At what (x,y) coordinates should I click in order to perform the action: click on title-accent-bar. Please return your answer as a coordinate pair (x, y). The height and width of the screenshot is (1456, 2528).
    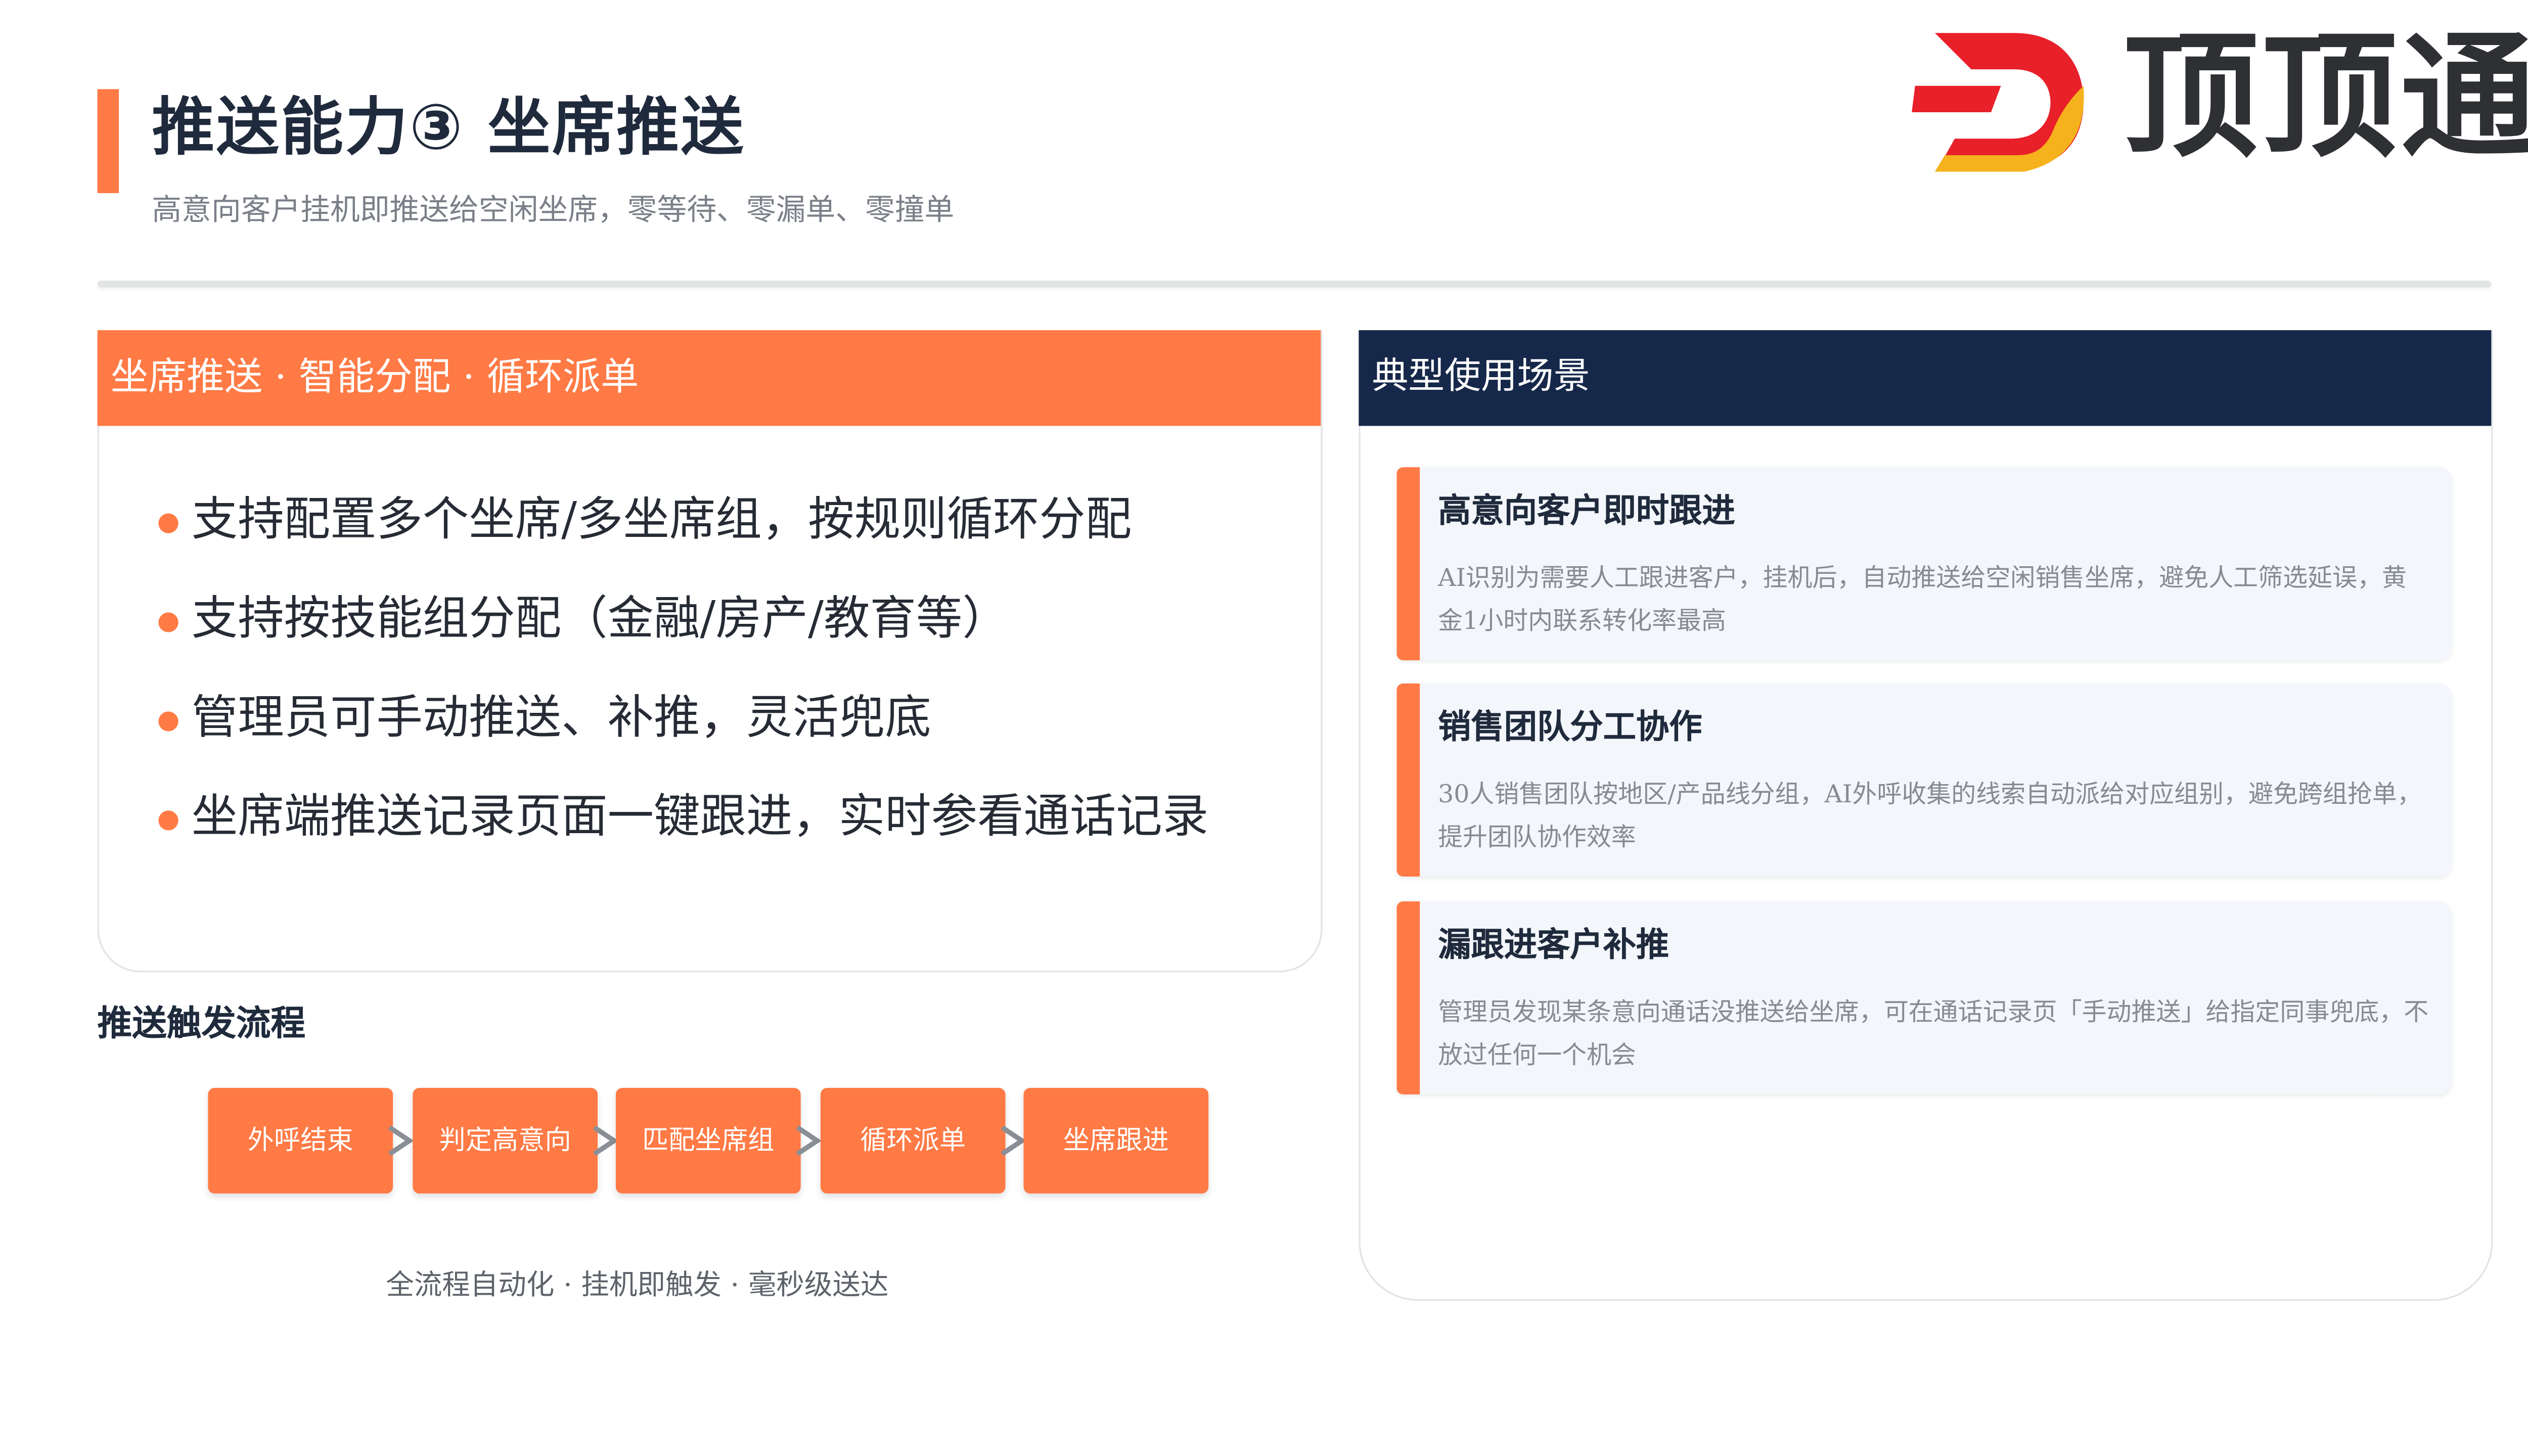
    Looking at the image, I should click on (108, 141).